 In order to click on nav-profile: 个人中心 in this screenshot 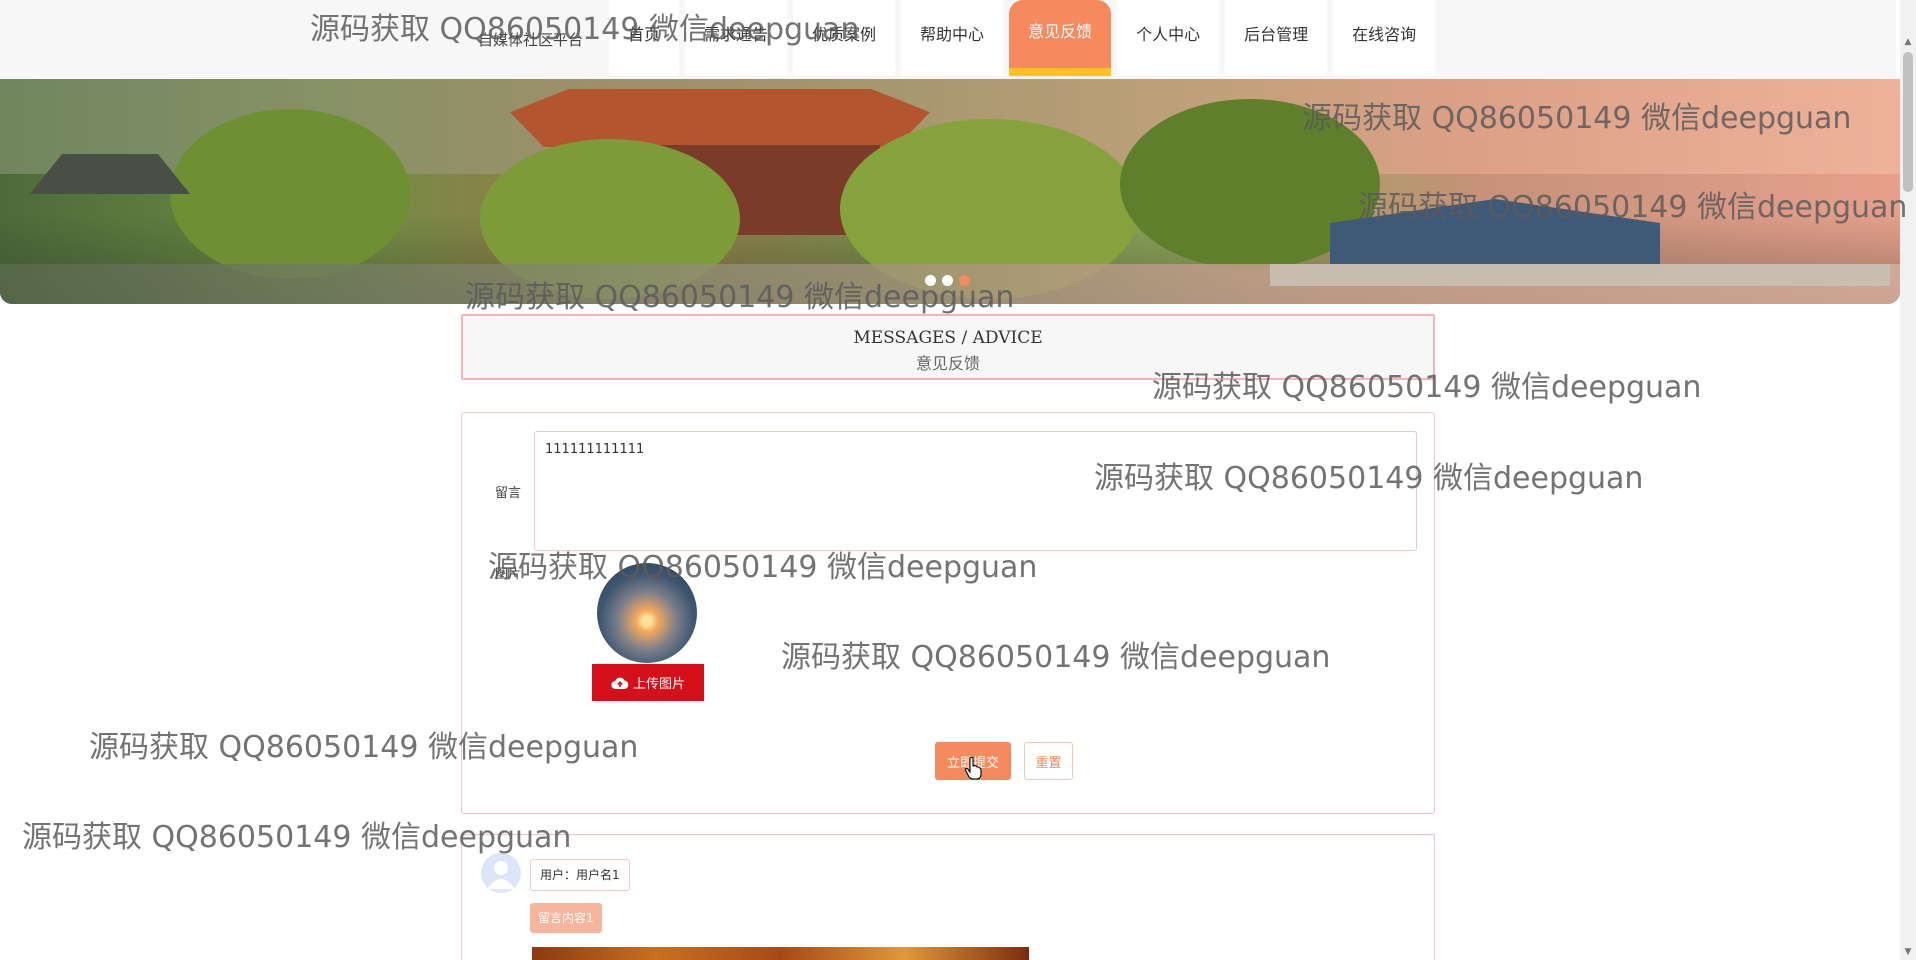, I will do `click(1168, 38)`.